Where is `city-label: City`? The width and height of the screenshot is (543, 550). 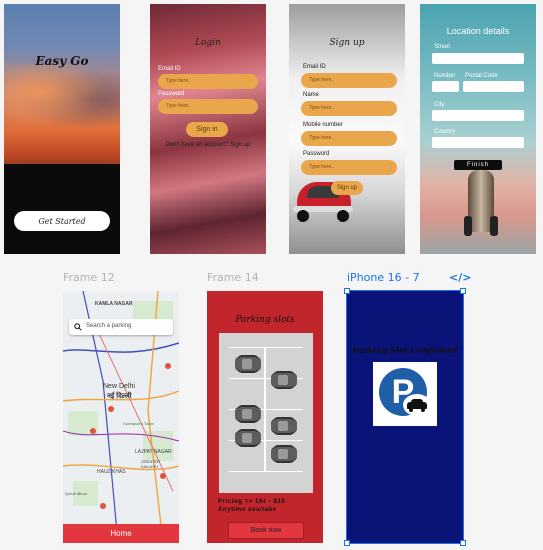
city-label: City is located at coordinates (439, 105).